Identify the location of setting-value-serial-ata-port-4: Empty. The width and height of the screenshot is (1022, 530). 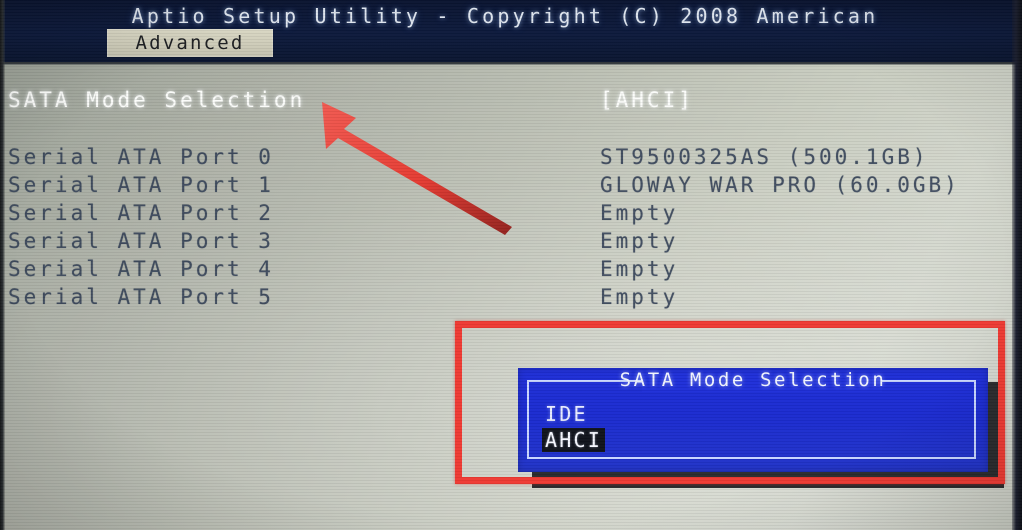
(639, 269).